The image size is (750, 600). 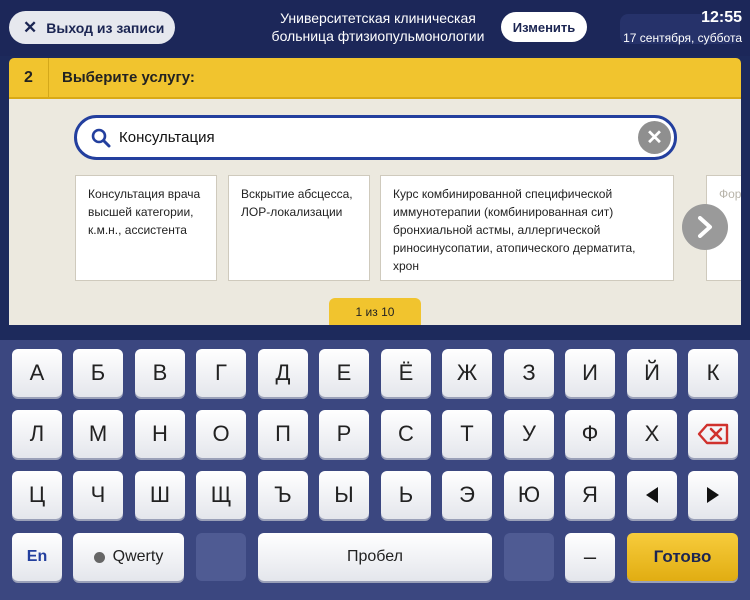 What do you see at coordinates (529, 434) in the screenshot?
I see `key: У` at bounding box center [529, 434].